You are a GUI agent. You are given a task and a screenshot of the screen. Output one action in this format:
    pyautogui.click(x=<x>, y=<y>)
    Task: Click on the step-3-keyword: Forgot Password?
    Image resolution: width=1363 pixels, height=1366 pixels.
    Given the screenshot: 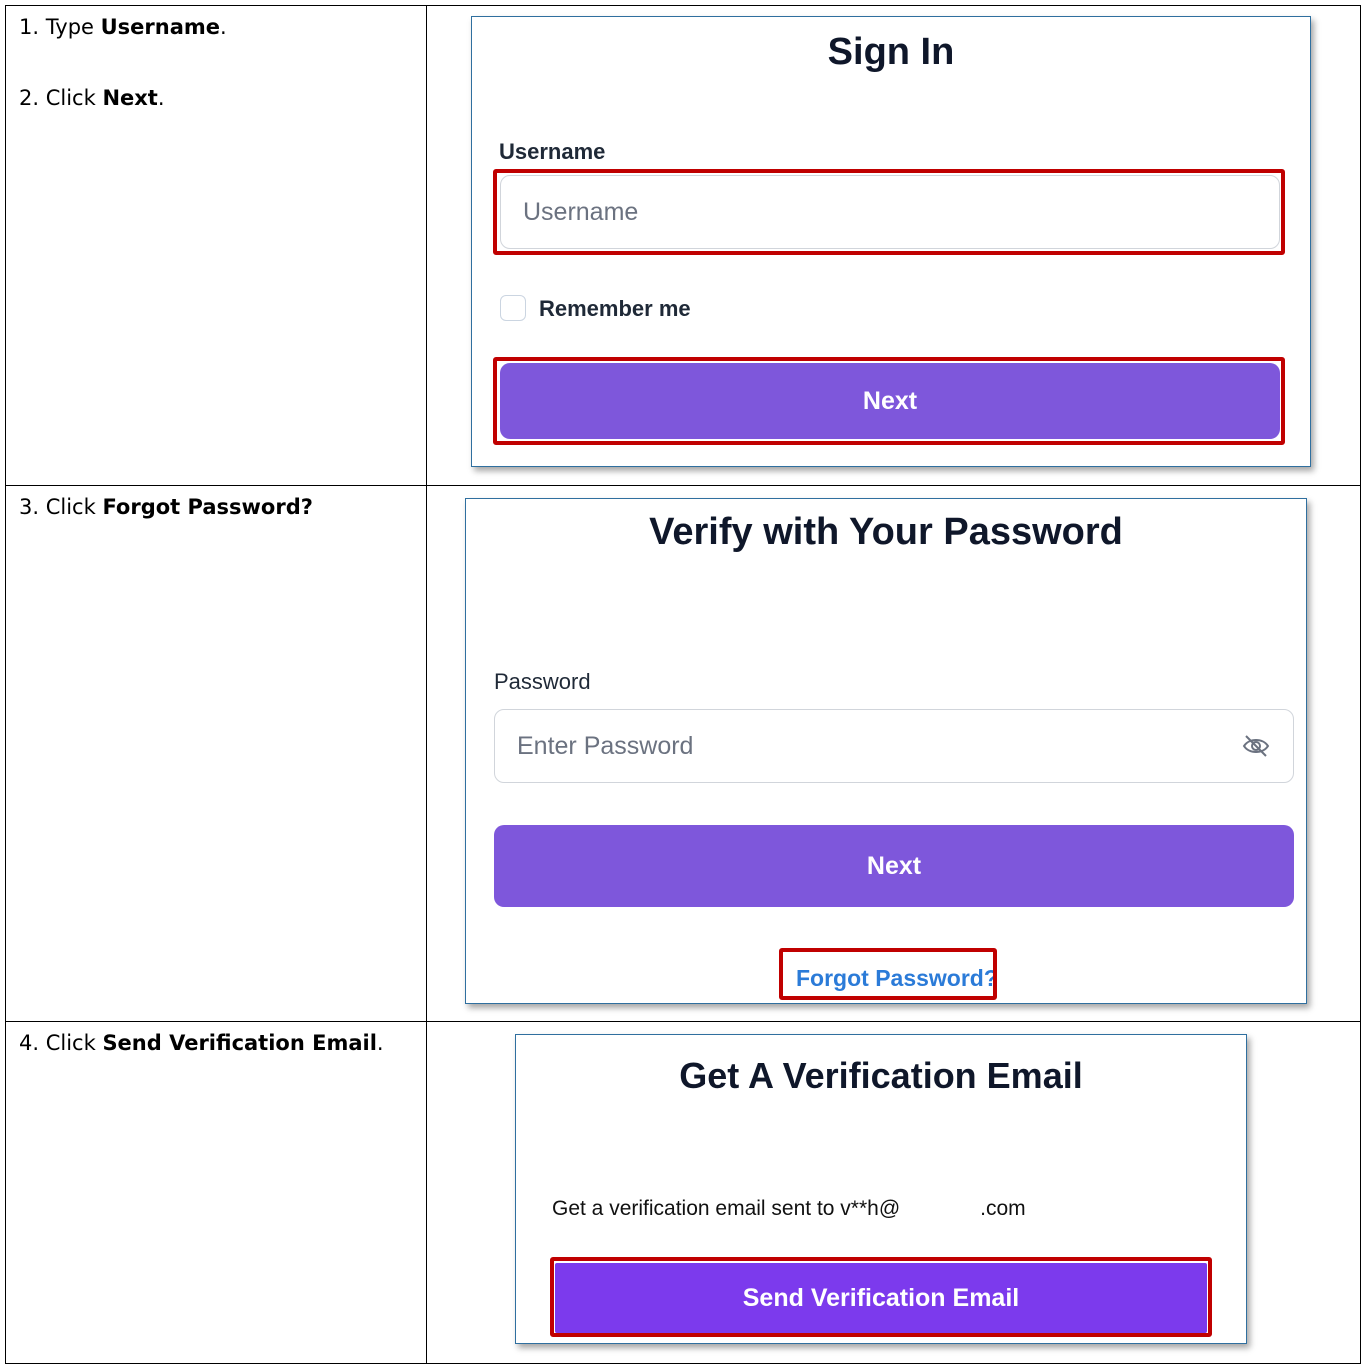 What is the action you would take?
    pyautogui.click(x=207, y=507)
    